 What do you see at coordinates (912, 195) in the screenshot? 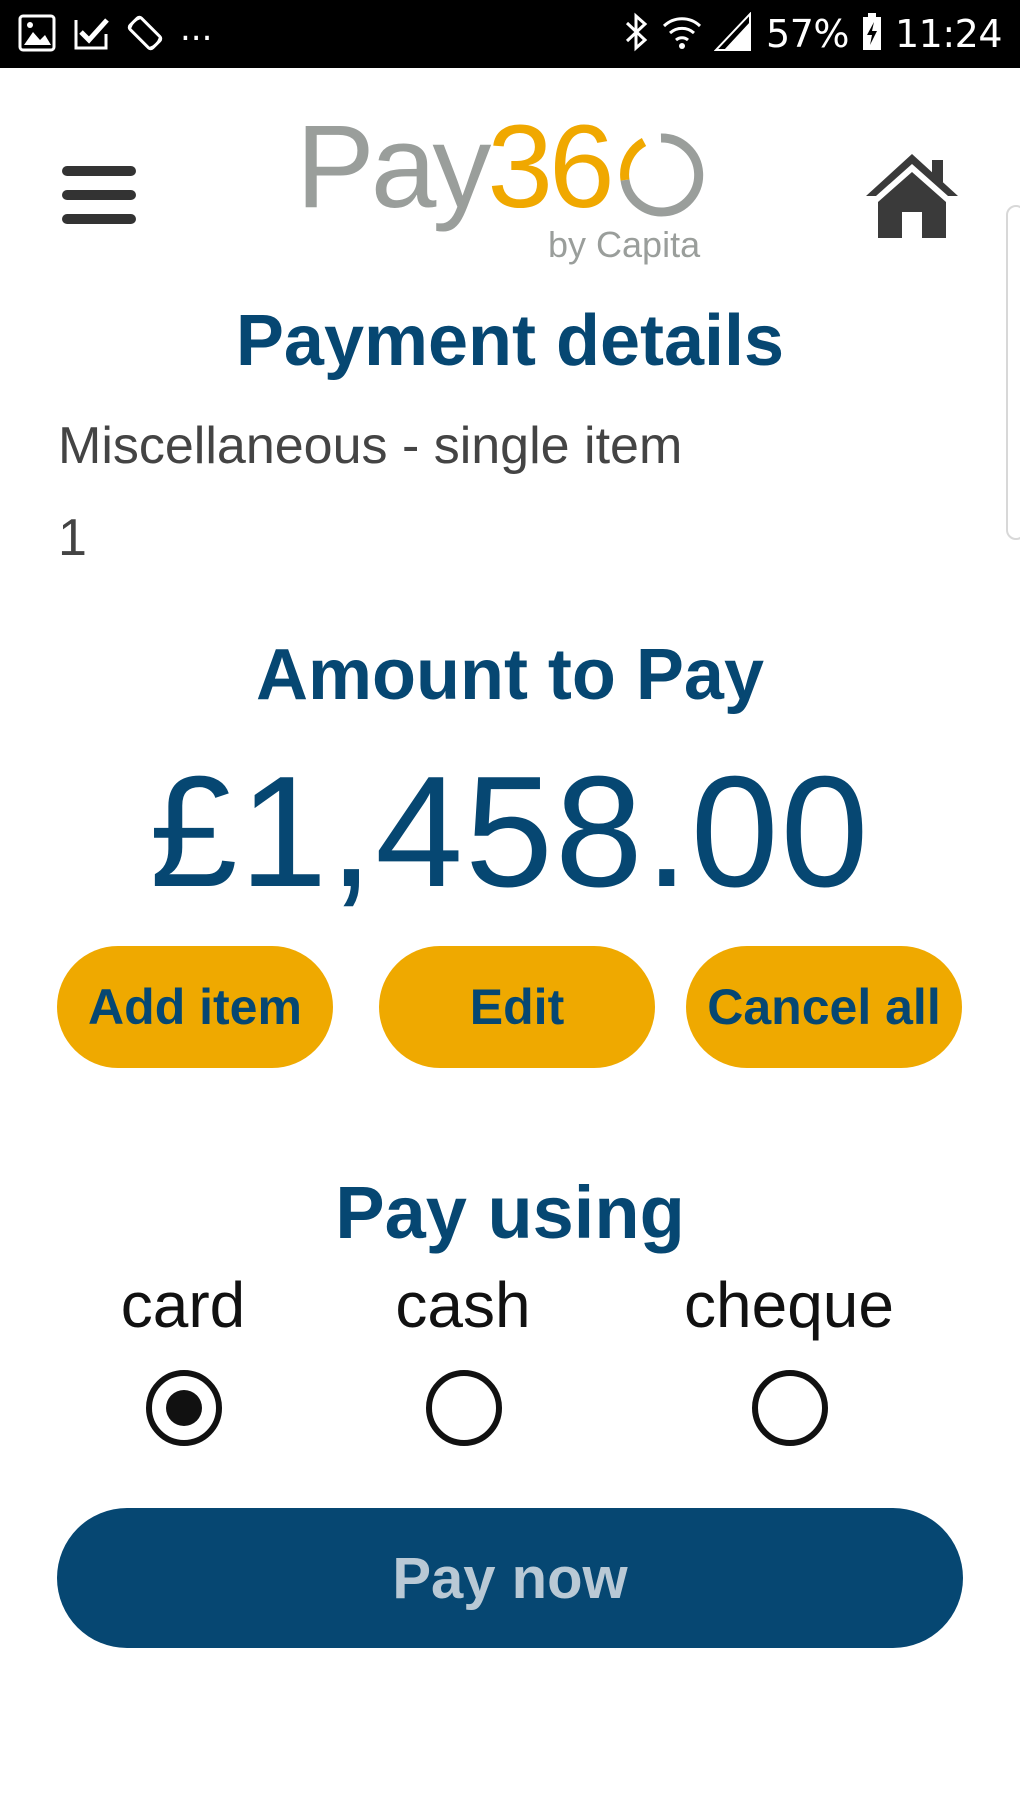
I see `home-icon` at bounding box center [912, 195].